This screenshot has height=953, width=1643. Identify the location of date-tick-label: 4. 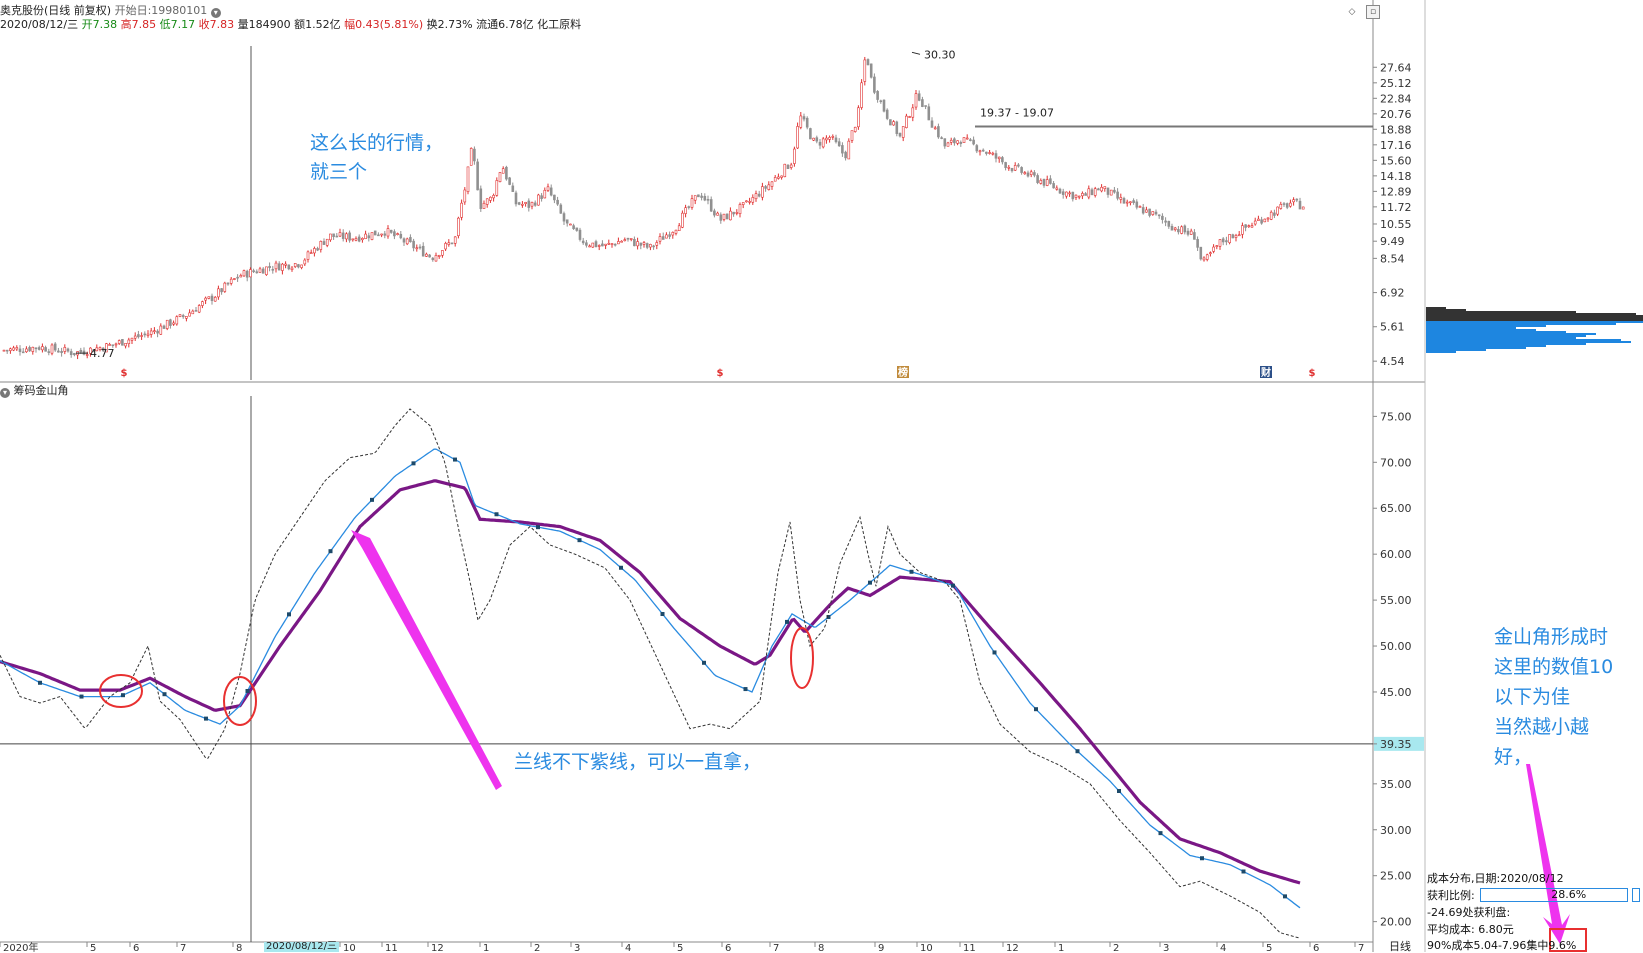
(628, 947).